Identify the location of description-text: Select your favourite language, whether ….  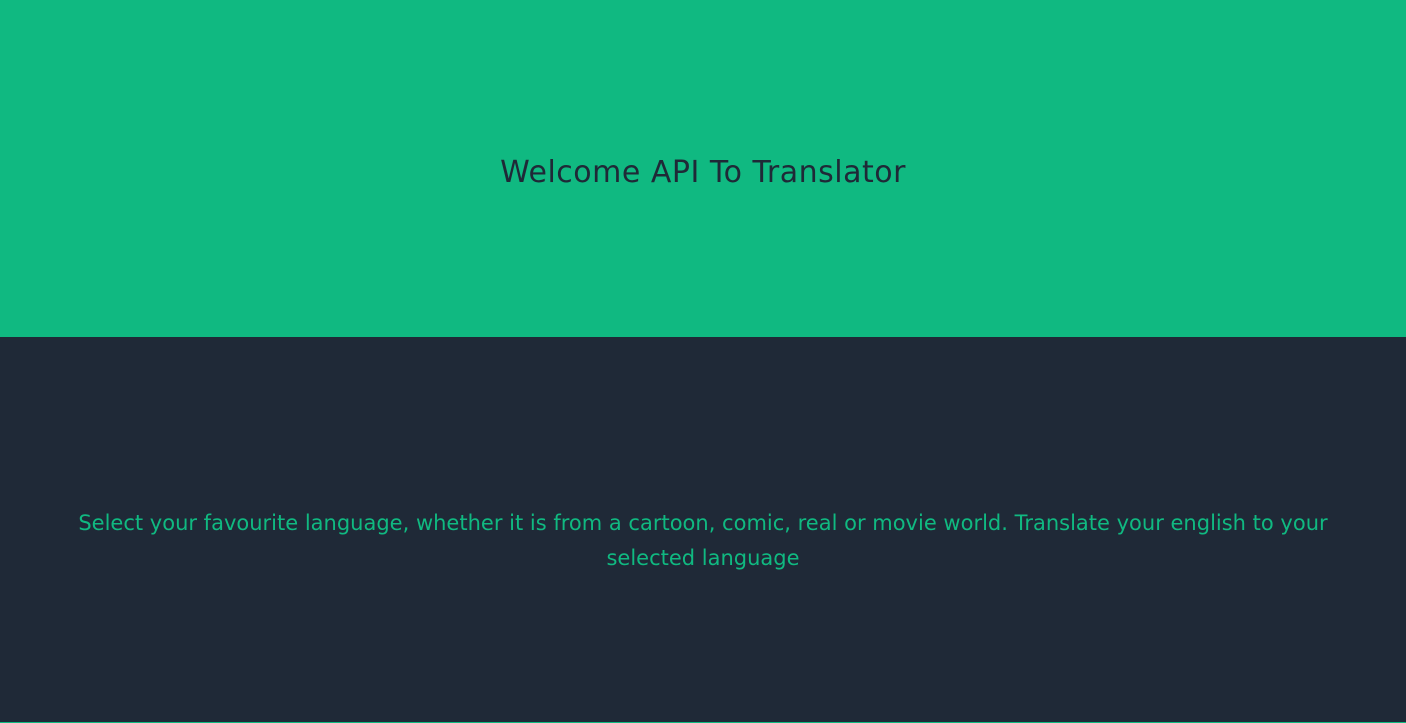
(703, 540).